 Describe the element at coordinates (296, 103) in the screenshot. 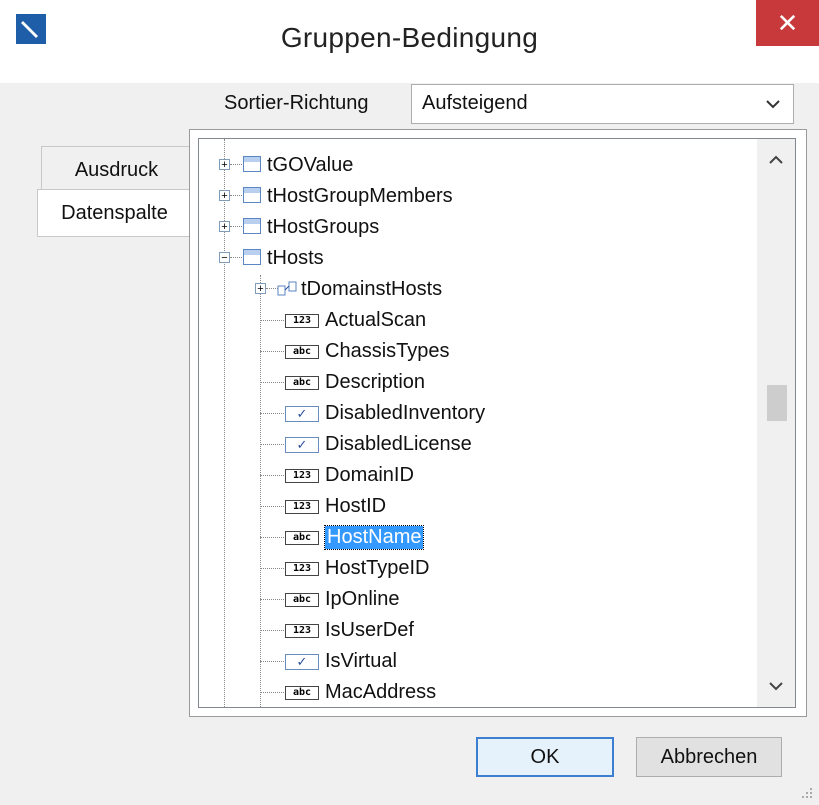

I see `sort-direction-label: Sortier-Richtung` at that location.